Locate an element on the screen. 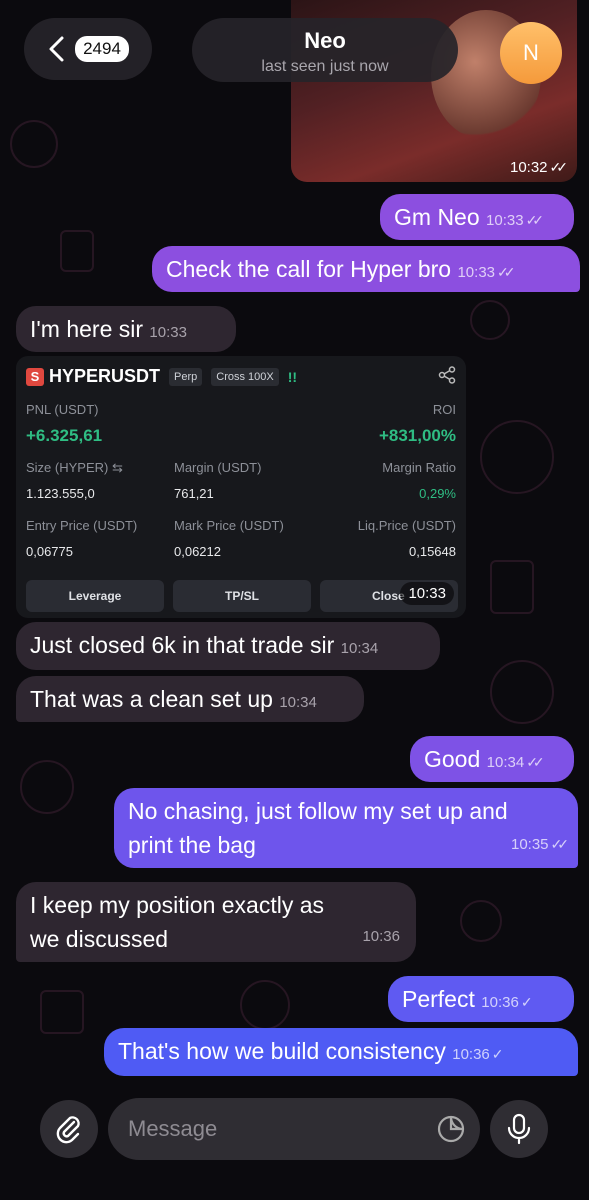 The height and width of the screenshot is (1200, 589). chevron-left-icon is located at coordinates (56, 49).